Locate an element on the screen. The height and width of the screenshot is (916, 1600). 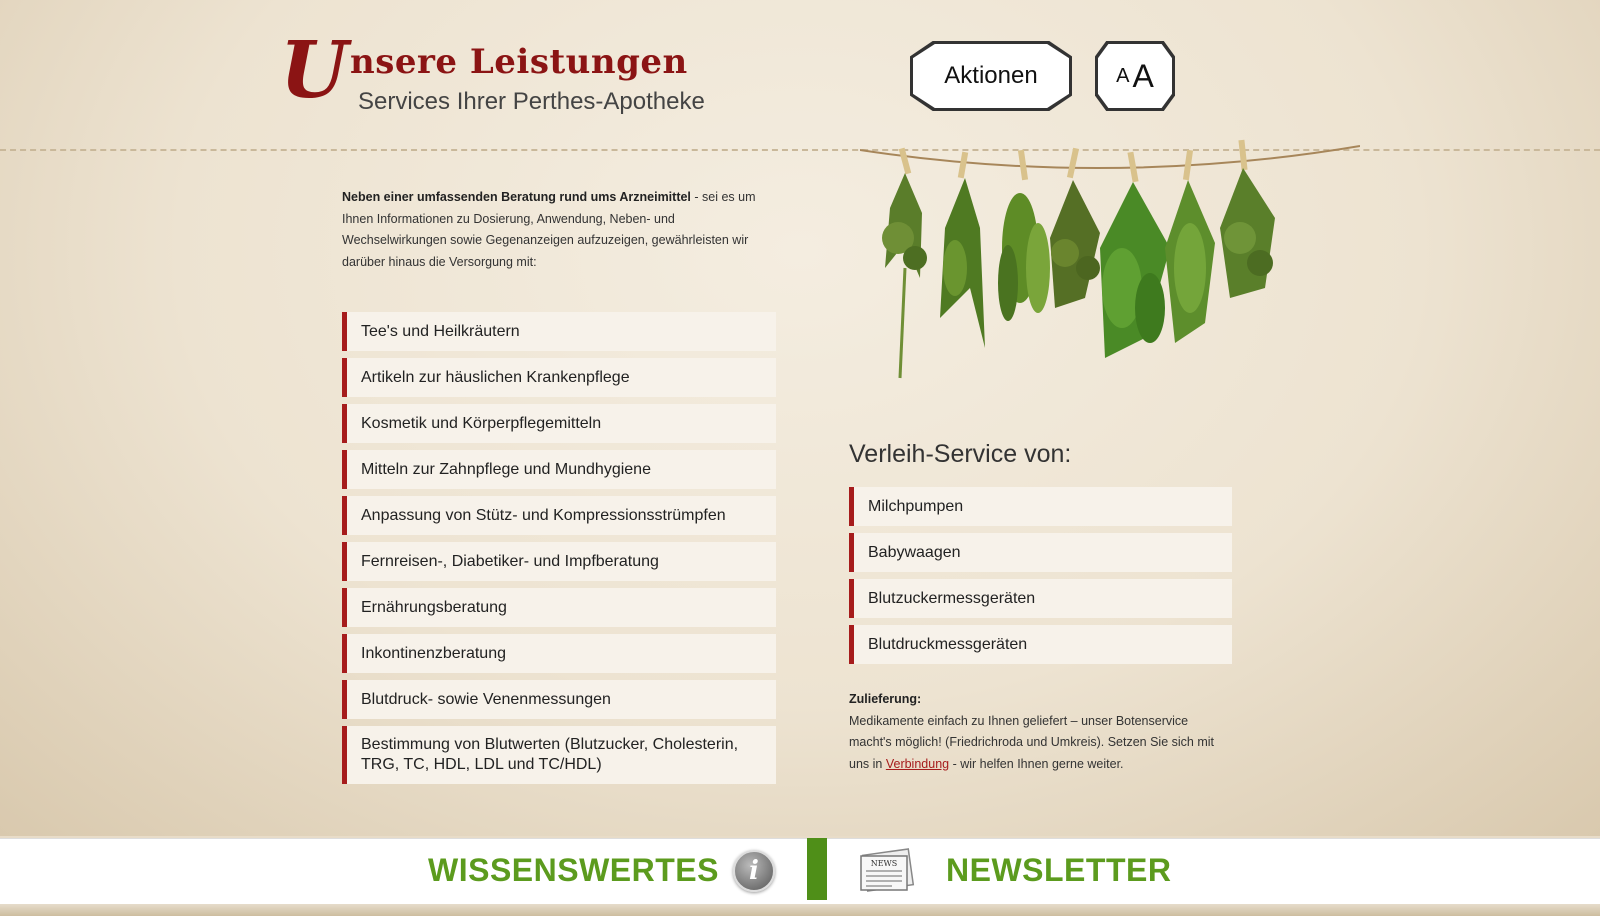
list-item: Ernährungsberatung is located at coordinates (559, 607).